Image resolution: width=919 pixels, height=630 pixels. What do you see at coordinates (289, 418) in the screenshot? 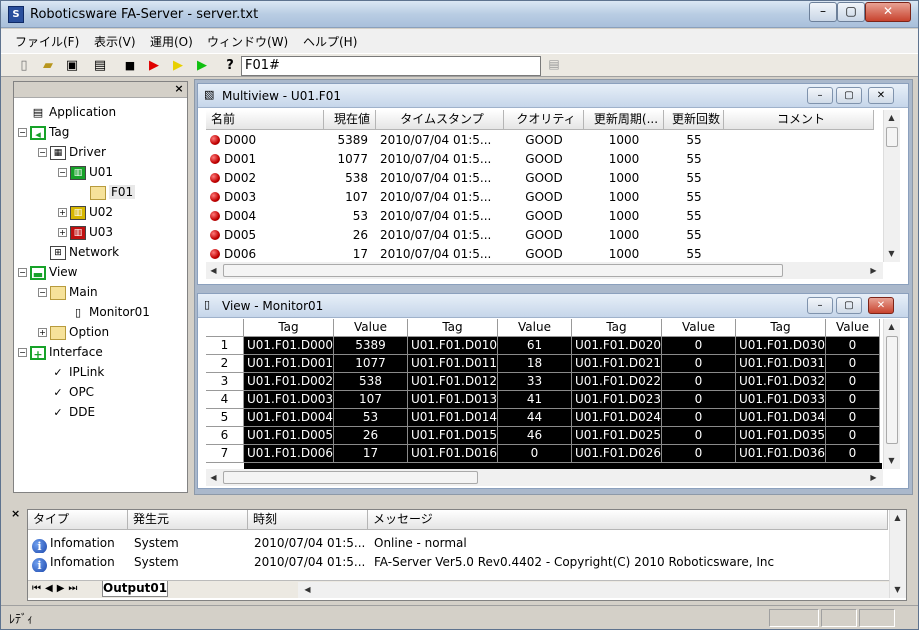
I see `grid-cell: U01.F01.D004` at bounding box center [289, 418].